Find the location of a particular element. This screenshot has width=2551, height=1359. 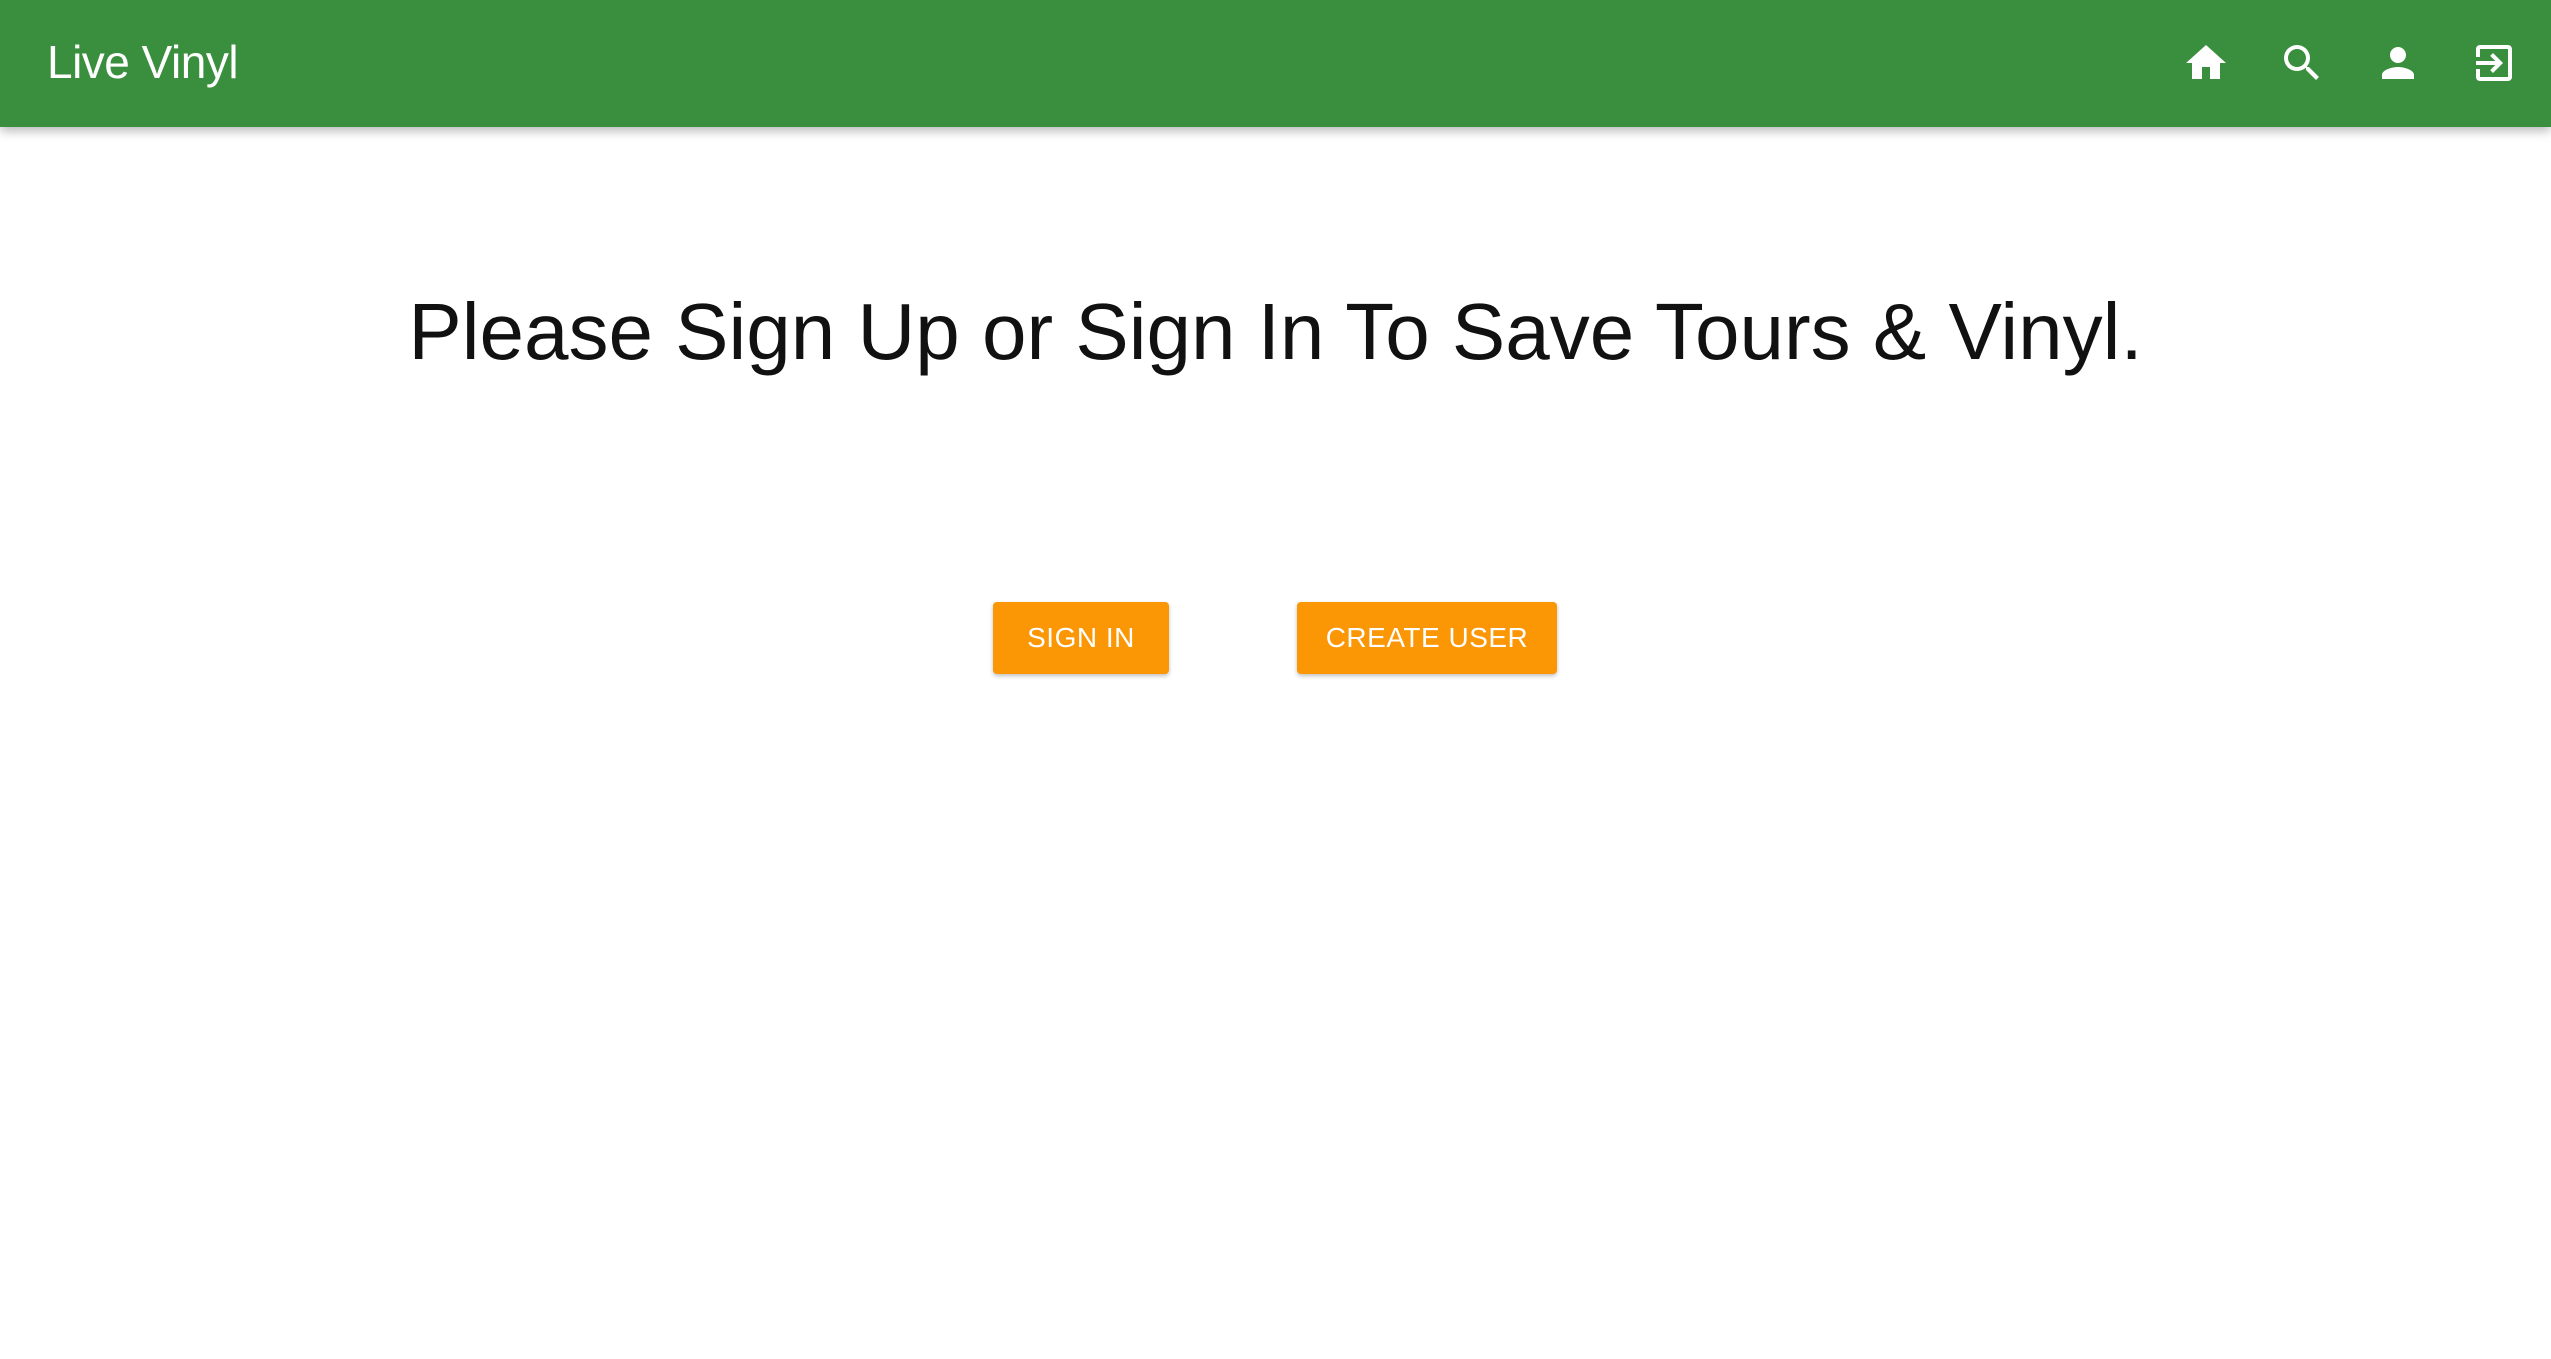

create-user-button: CREATE USER is located at coordinates (1427, 638).